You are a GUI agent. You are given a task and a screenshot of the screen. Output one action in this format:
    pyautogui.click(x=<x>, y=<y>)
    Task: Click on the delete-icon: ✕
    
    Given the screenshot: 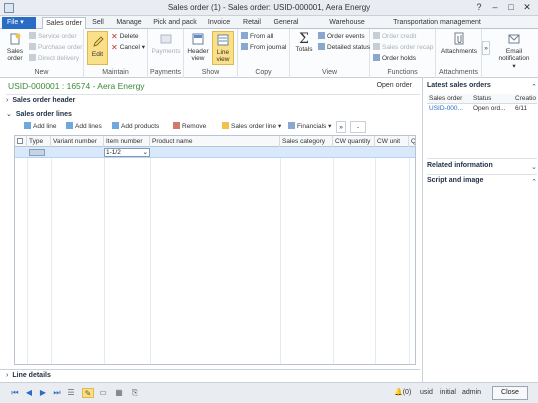 What is the action you would take?
    pyautogui.click(x=114, y=36)
    